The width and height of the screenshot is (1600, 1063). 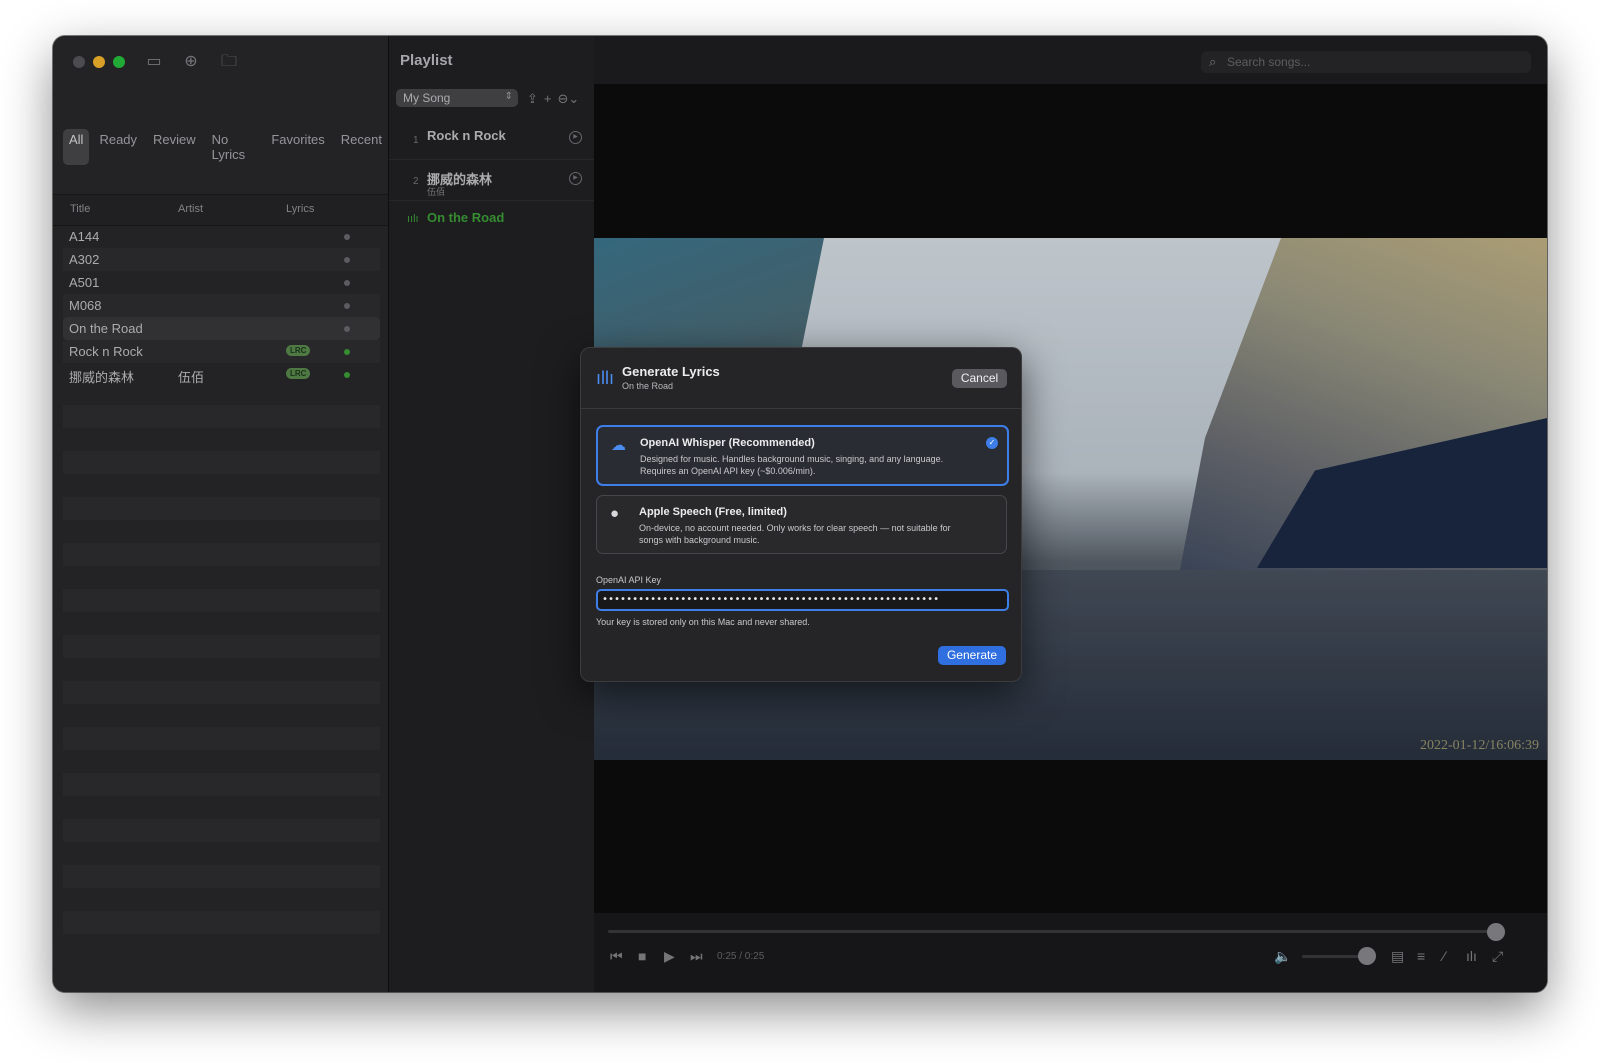 What do you see at coordinates (84, 282) in the screenshot?
I see `song-title: A501` at bounding box center [84, 282].